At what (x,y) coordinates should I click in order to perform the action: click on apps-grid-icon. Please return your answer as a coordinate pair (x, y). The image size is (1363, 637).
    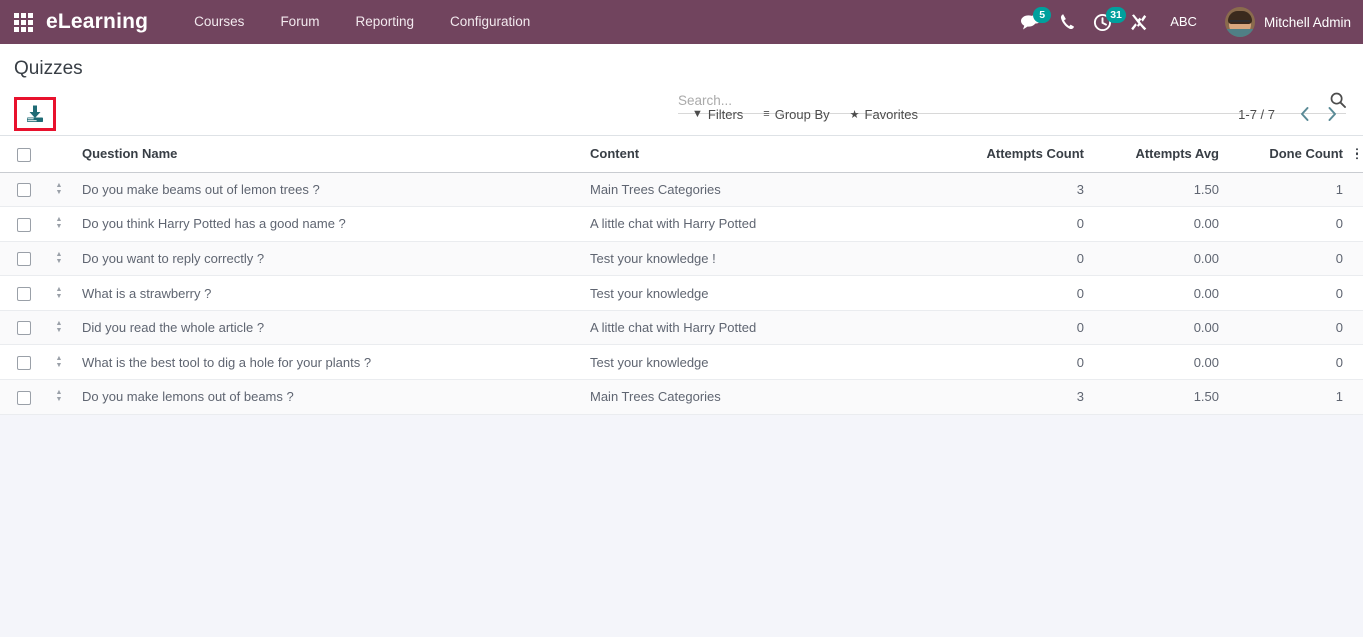
    Looking at the image, I should click on (23, 22).